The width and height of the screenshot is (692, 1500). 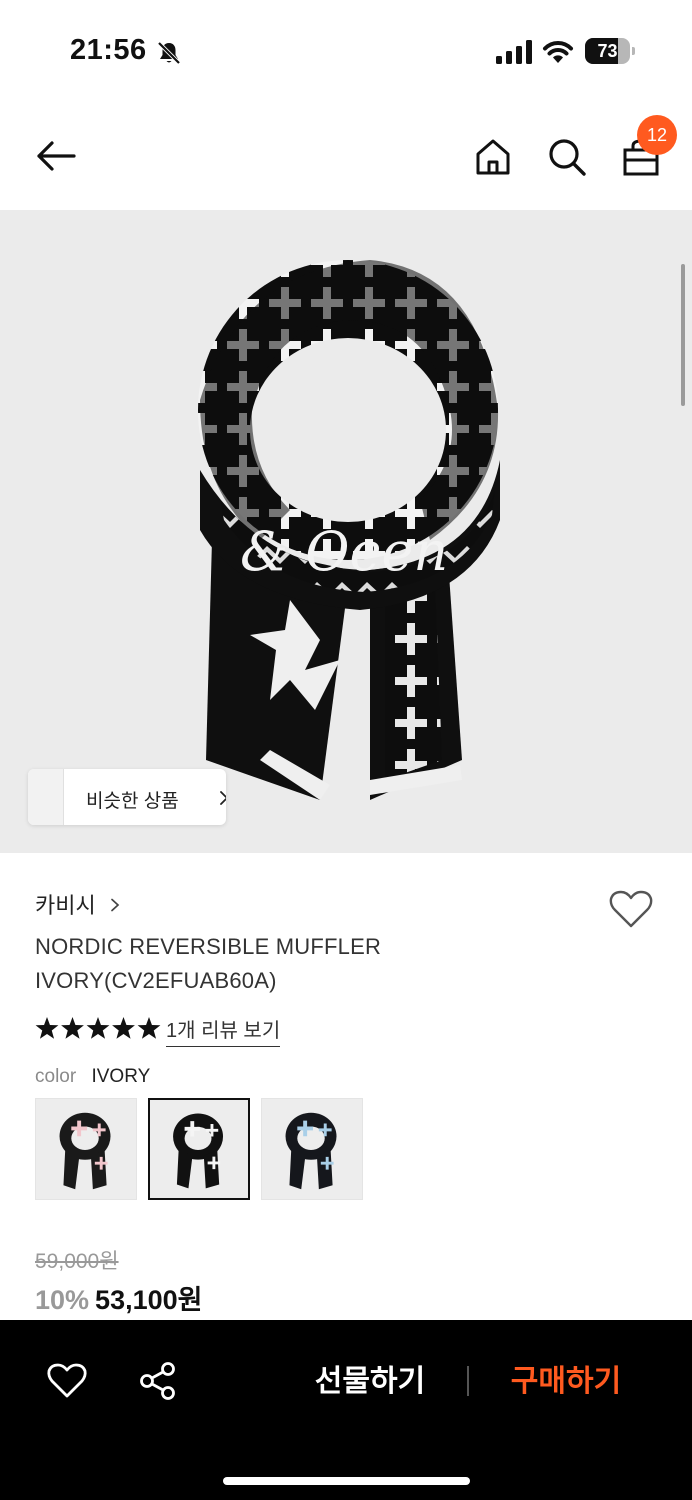 I want to click on signal-icon, so click(x=514, y=52).